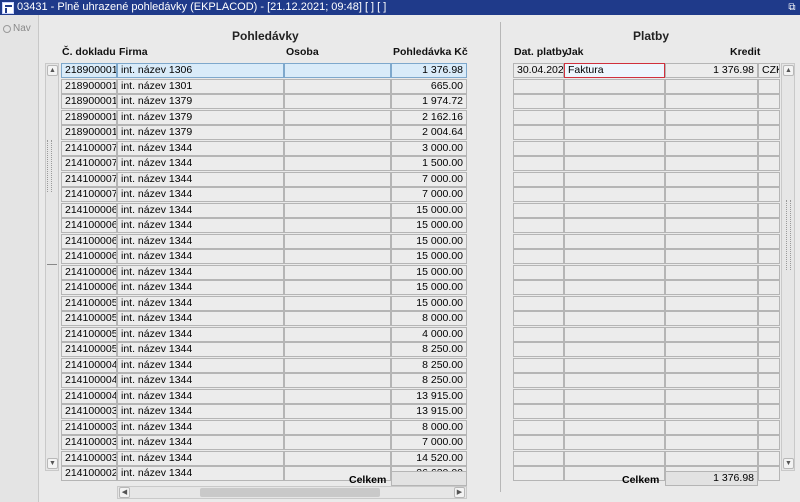  What do you see at coordinates (745, 52) in the screenshot?
I see `col-header-credit: Kredit` at bounding box center [745, 52].